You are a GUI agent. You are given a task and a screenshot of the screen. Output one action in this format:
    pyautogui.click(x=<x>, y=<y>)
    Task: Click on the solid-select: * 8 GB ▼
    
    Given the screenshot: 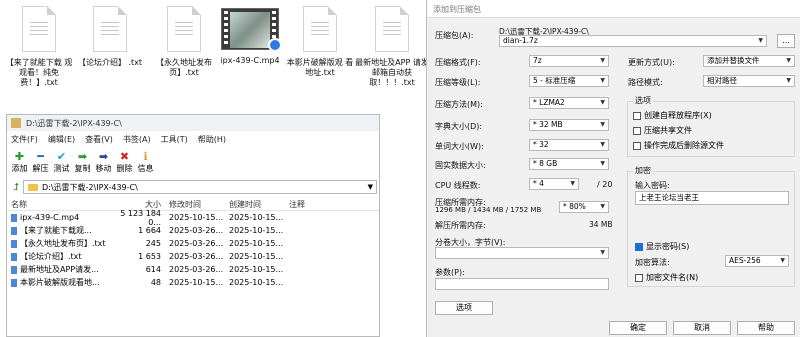 What is the action you would take?
    pyautogui.click(x=569, y=164)
    